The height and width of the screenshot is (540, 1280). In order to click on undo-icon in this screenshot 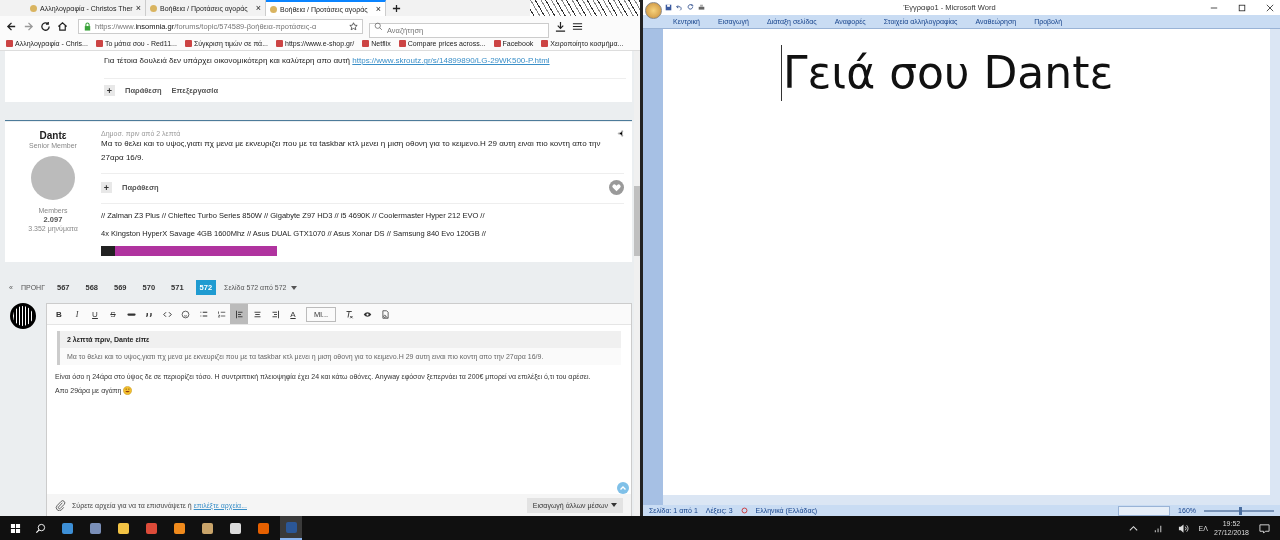, I will do `click(679, 7)`.